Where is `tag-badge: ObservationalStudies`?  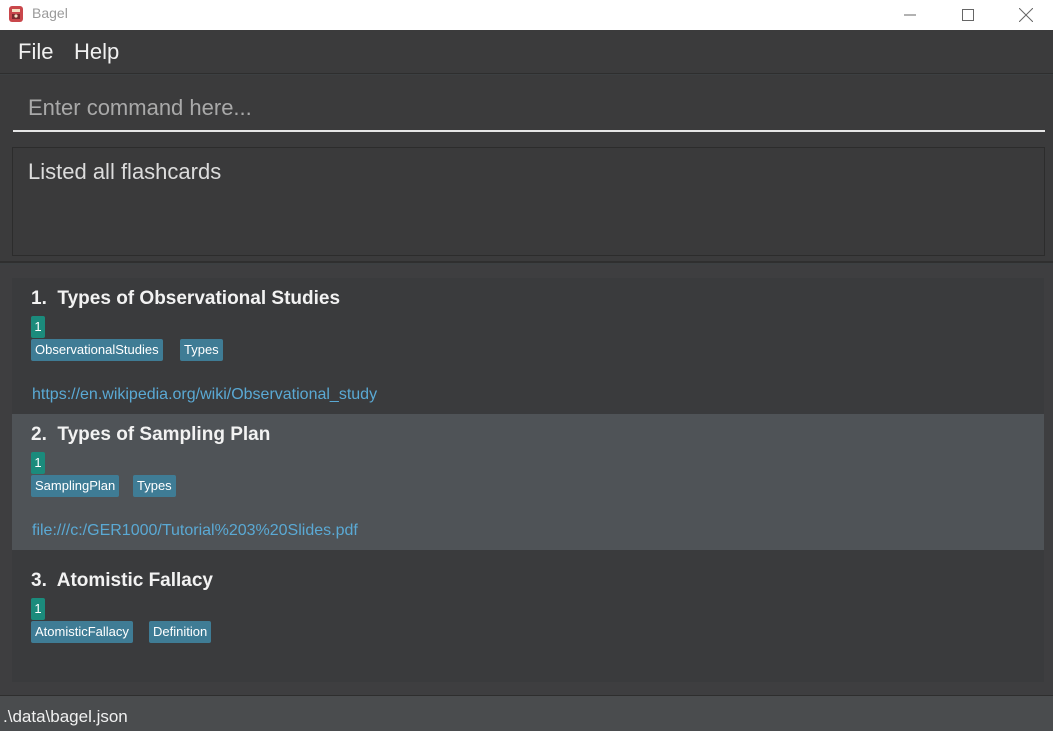
tag-badge: ObservationalStudies is located at coordinates (97, 350).